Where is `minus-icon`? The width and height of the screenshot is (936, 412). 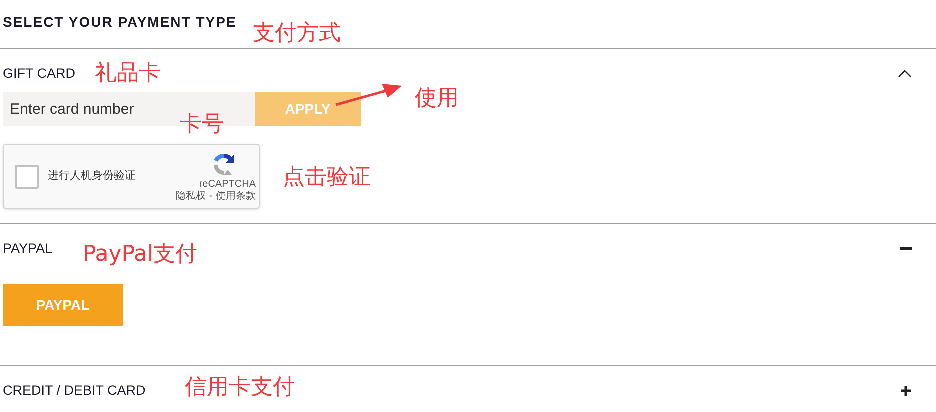 minus-icon is located at coordinates (906, 249).